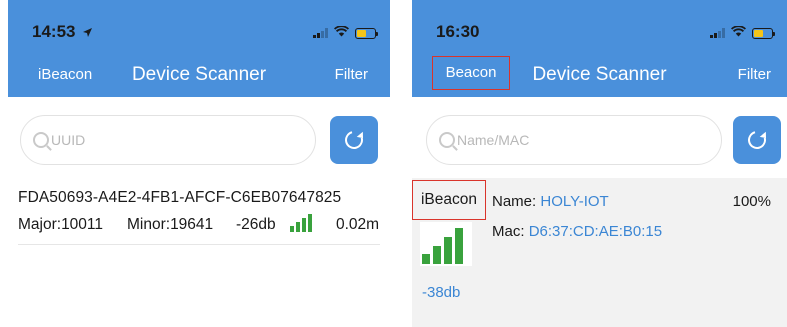 This screenshot has width=787, height=327. What do you see at coordinates (199, 244) in the screenshot?
I see `list-divider` at bounding box center [199, 244].